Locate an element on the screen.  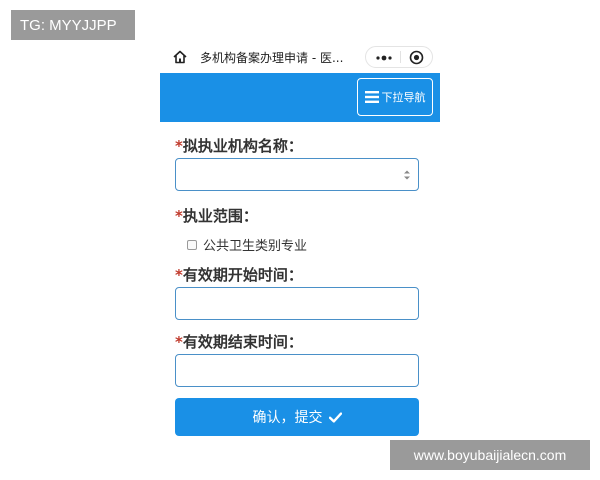
start-time-label: *有效期开始时间： is located at coordinates (239, 275).